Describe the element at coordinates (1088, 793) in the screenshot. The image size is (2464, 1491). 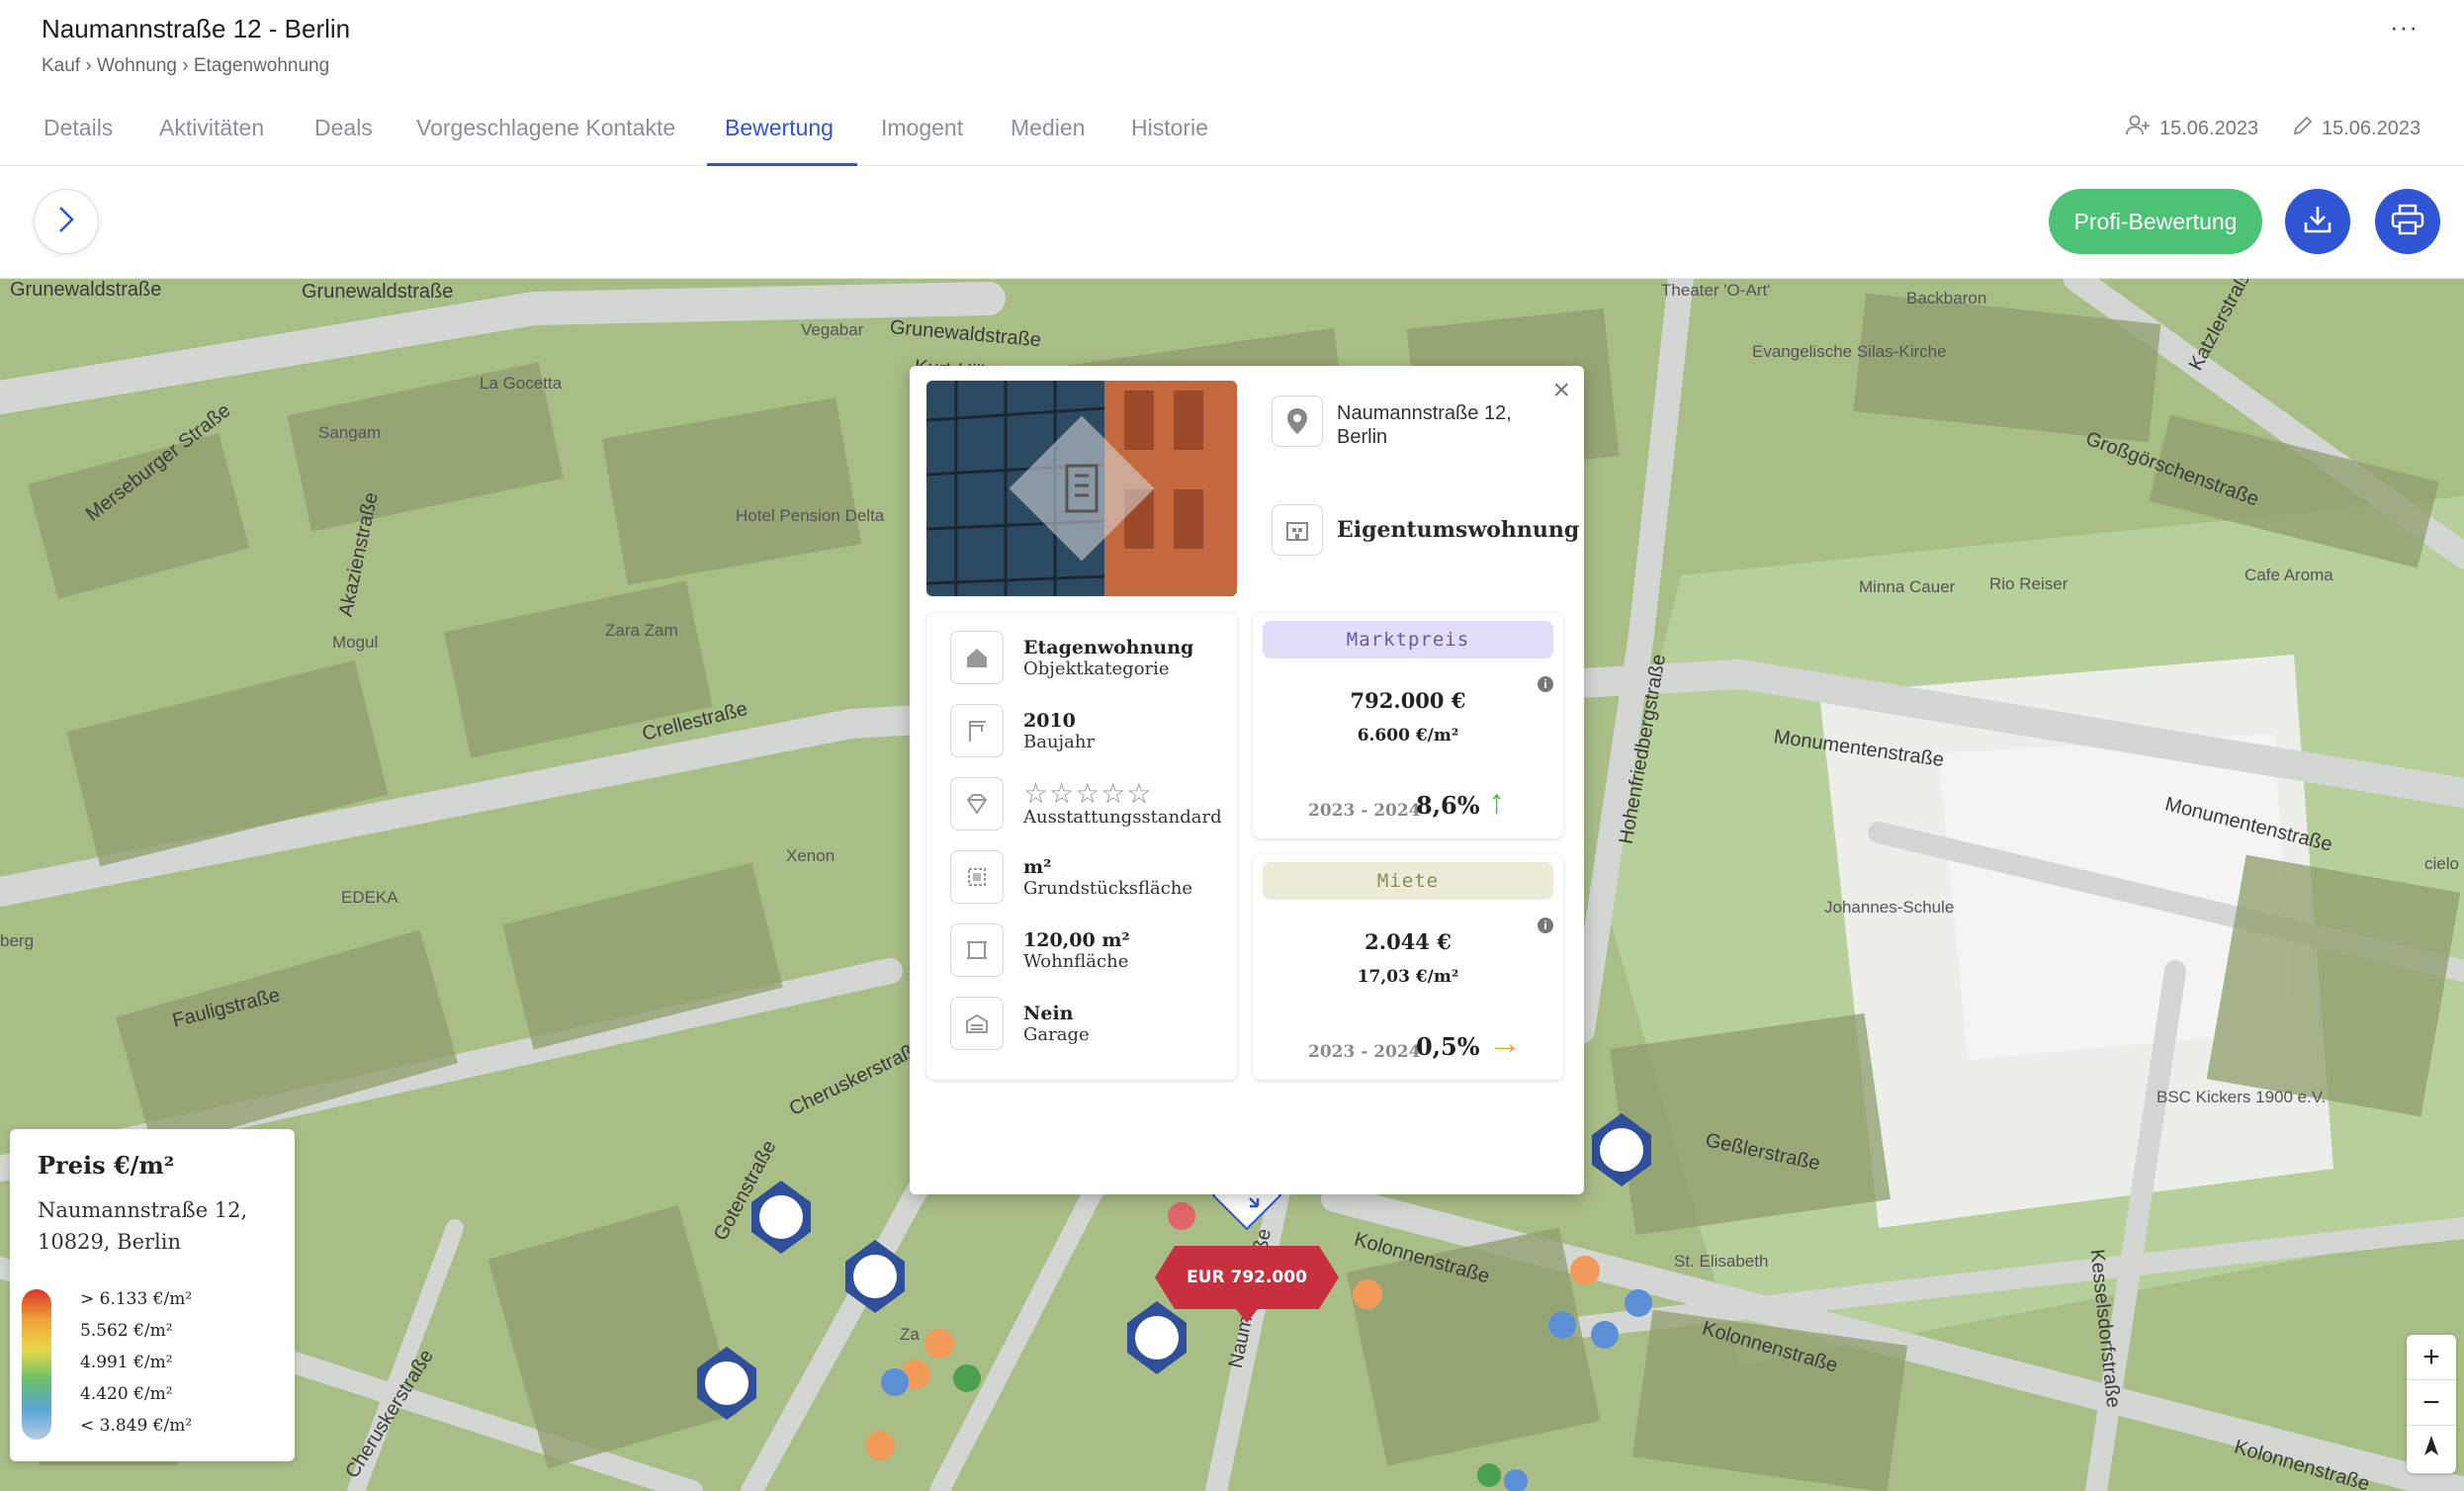
I see `rating-stars: ☆☆☆☆☆` at that location.